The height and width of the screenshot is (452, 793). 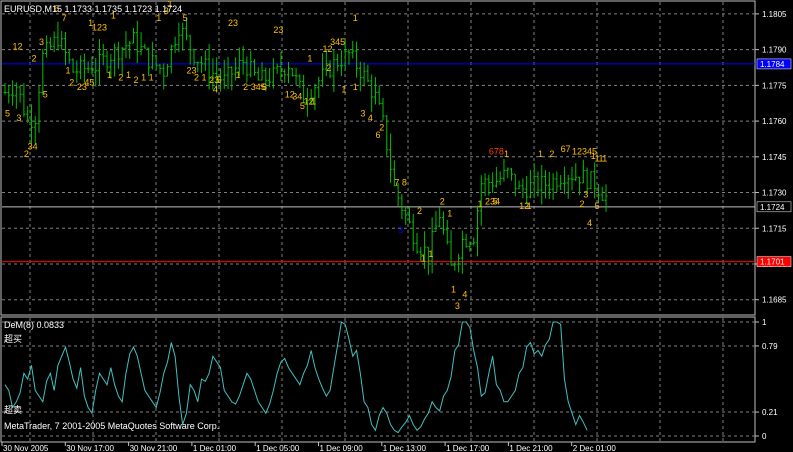 I want to click on indicator-tick-label: 0, so click(x=764, y=436).